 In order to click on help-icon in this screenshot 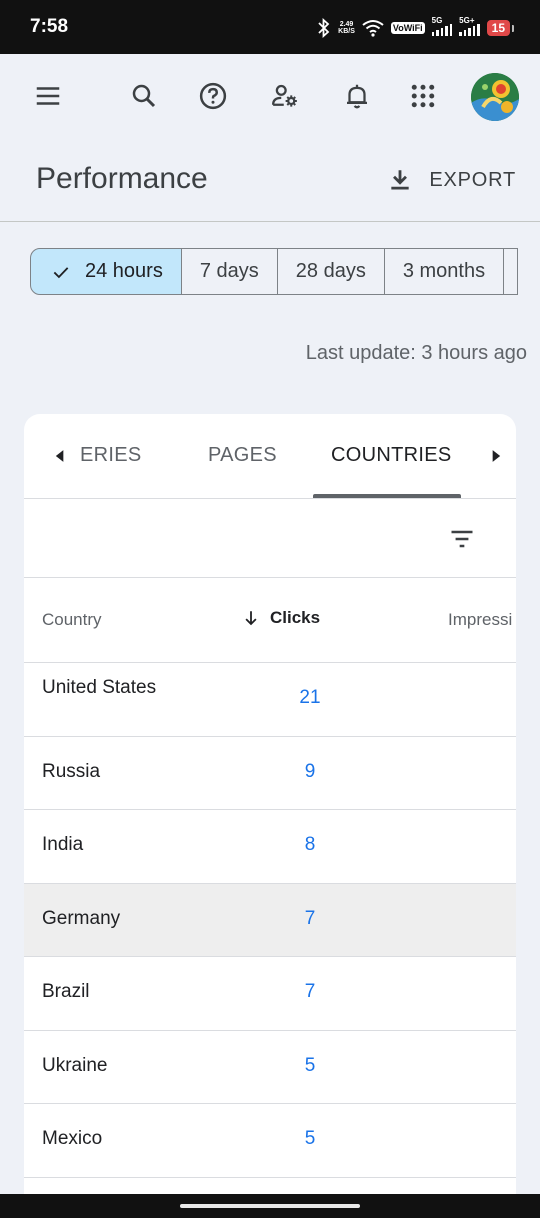, I will do `click(213, 96)`.